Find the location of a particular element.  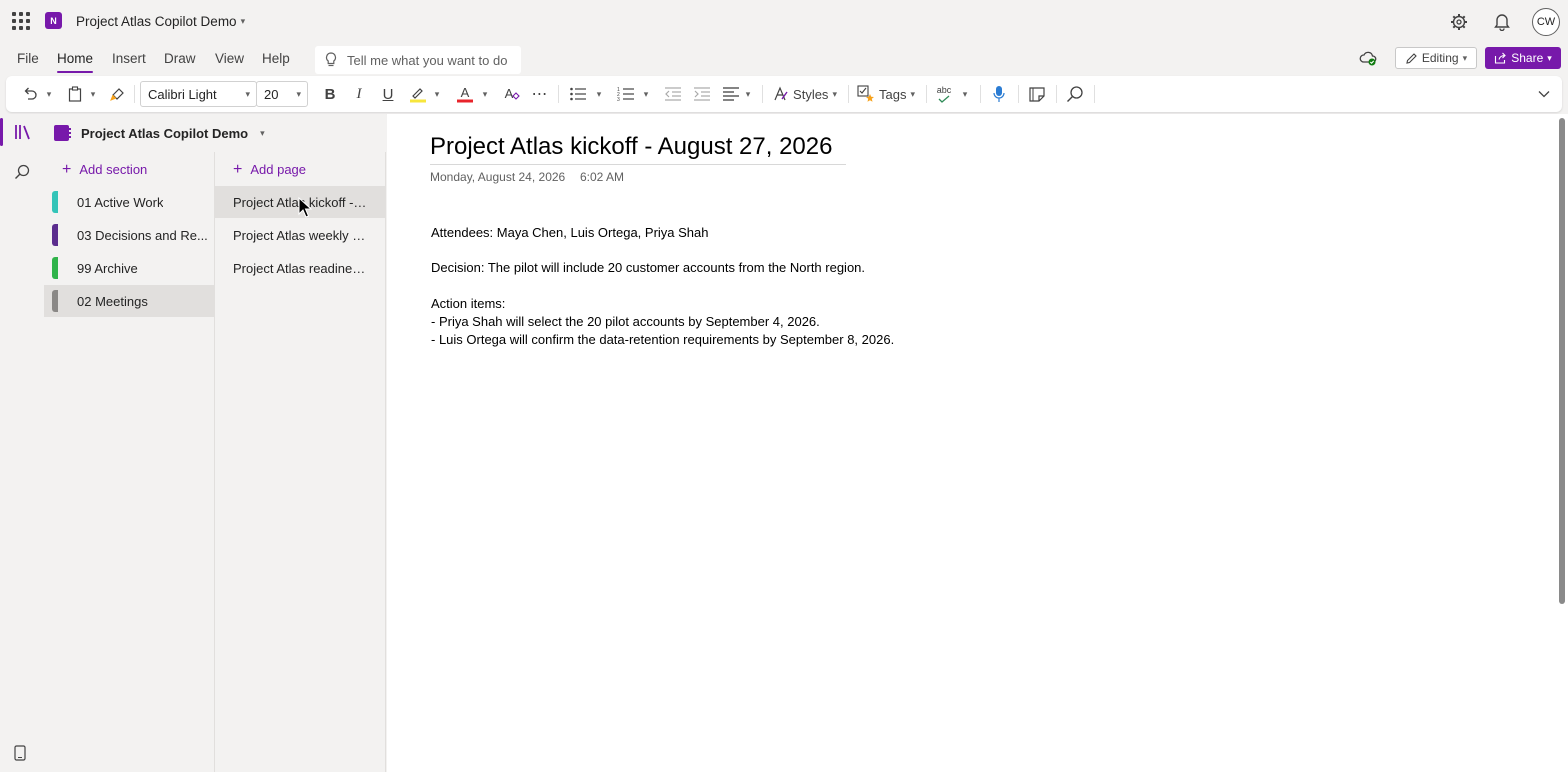

notebook-title-button: Project Atlas Copilot Demo ▾ is located at coordinates (160, 21).